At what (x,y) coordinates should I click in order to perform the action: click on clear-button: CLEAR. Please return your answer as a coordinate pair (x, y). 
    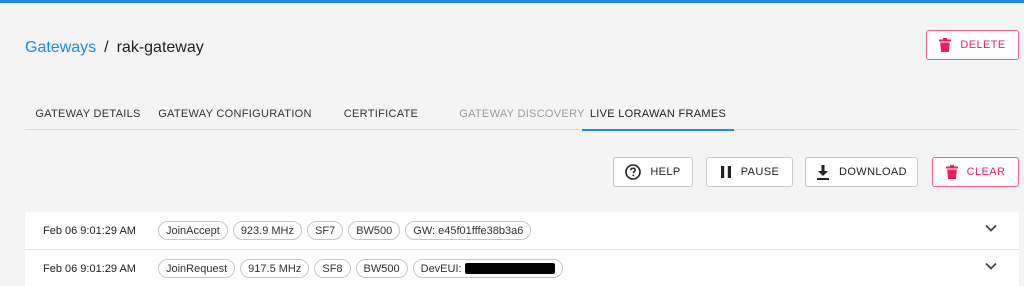
    Looking at the image, I should click on (975, 172).